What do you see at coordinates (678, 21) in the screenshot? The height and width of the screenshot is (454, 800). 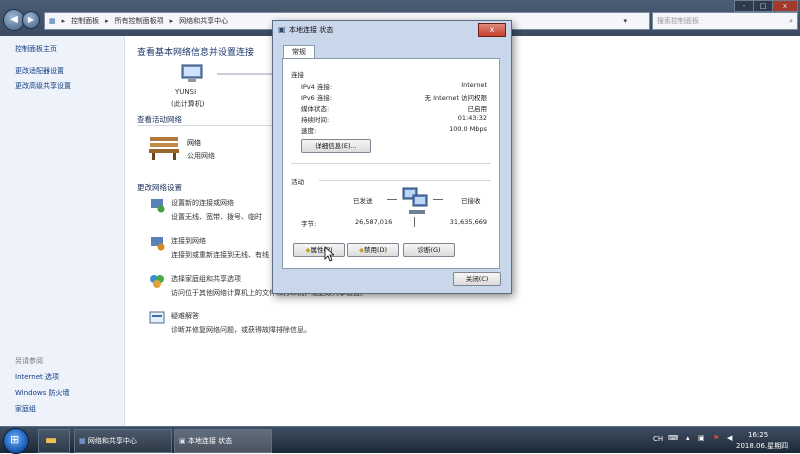 I see `search-placeholder: 搜索控制面板` at bounding box center [678, 21].